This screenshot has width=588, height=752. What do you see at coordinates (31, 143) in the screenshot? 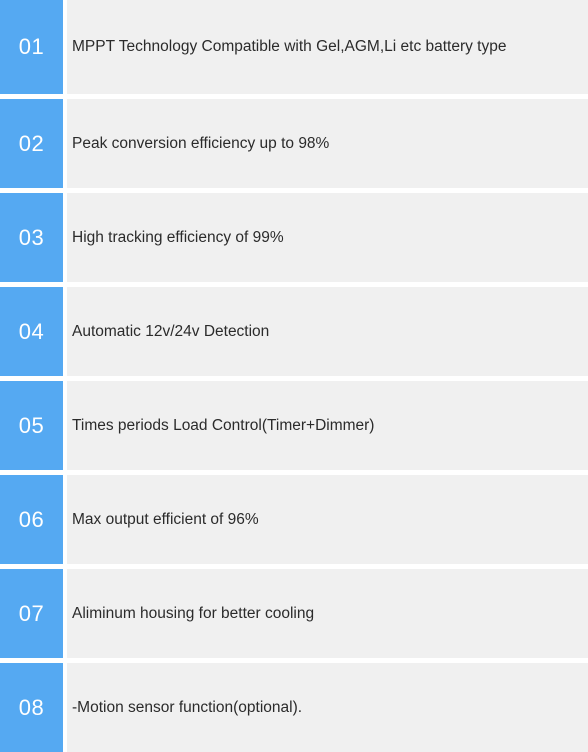
I see `feature-index-badge: 02` at bounding box center [31, 143].